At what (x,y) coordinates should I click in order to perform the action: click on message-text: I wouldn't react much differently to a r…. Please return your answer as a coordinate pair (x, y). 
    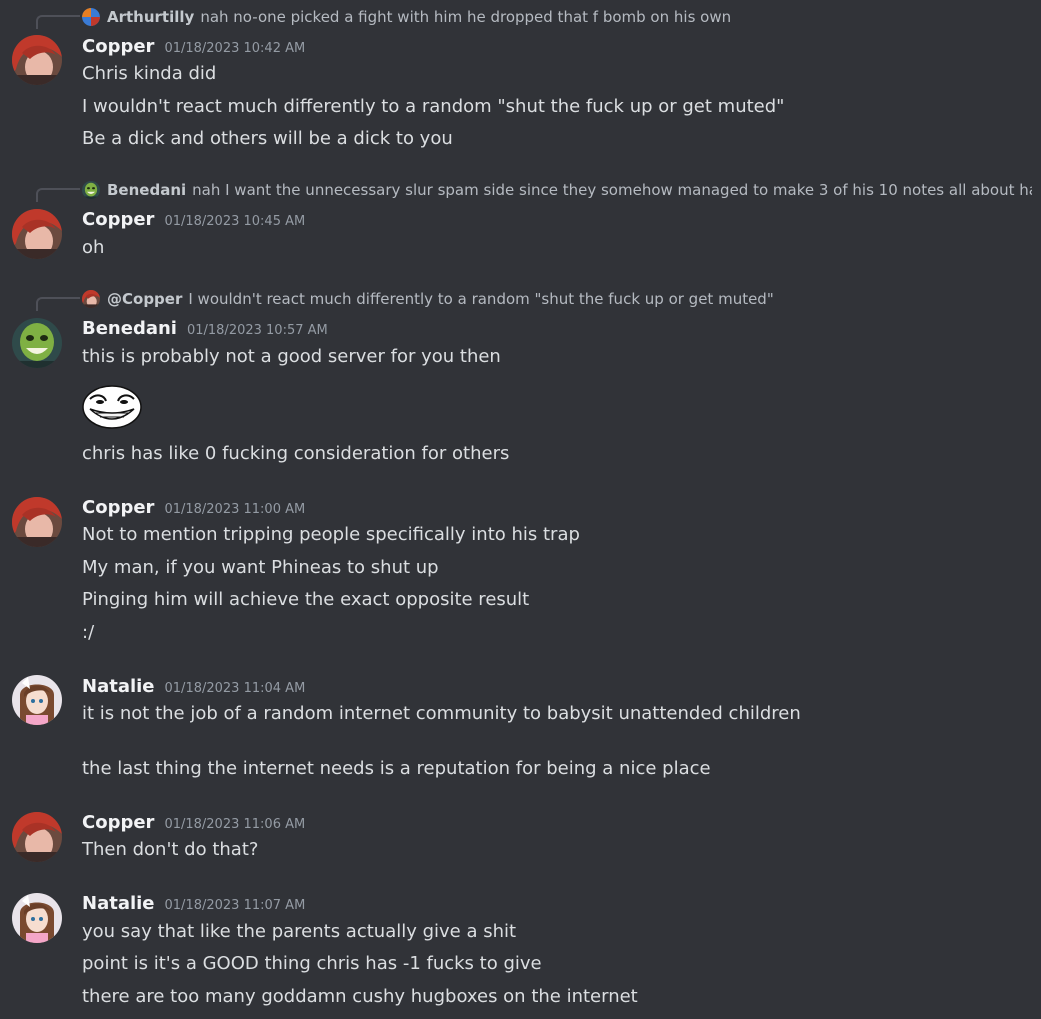
    Looking at the image, I should click on (433, 106).